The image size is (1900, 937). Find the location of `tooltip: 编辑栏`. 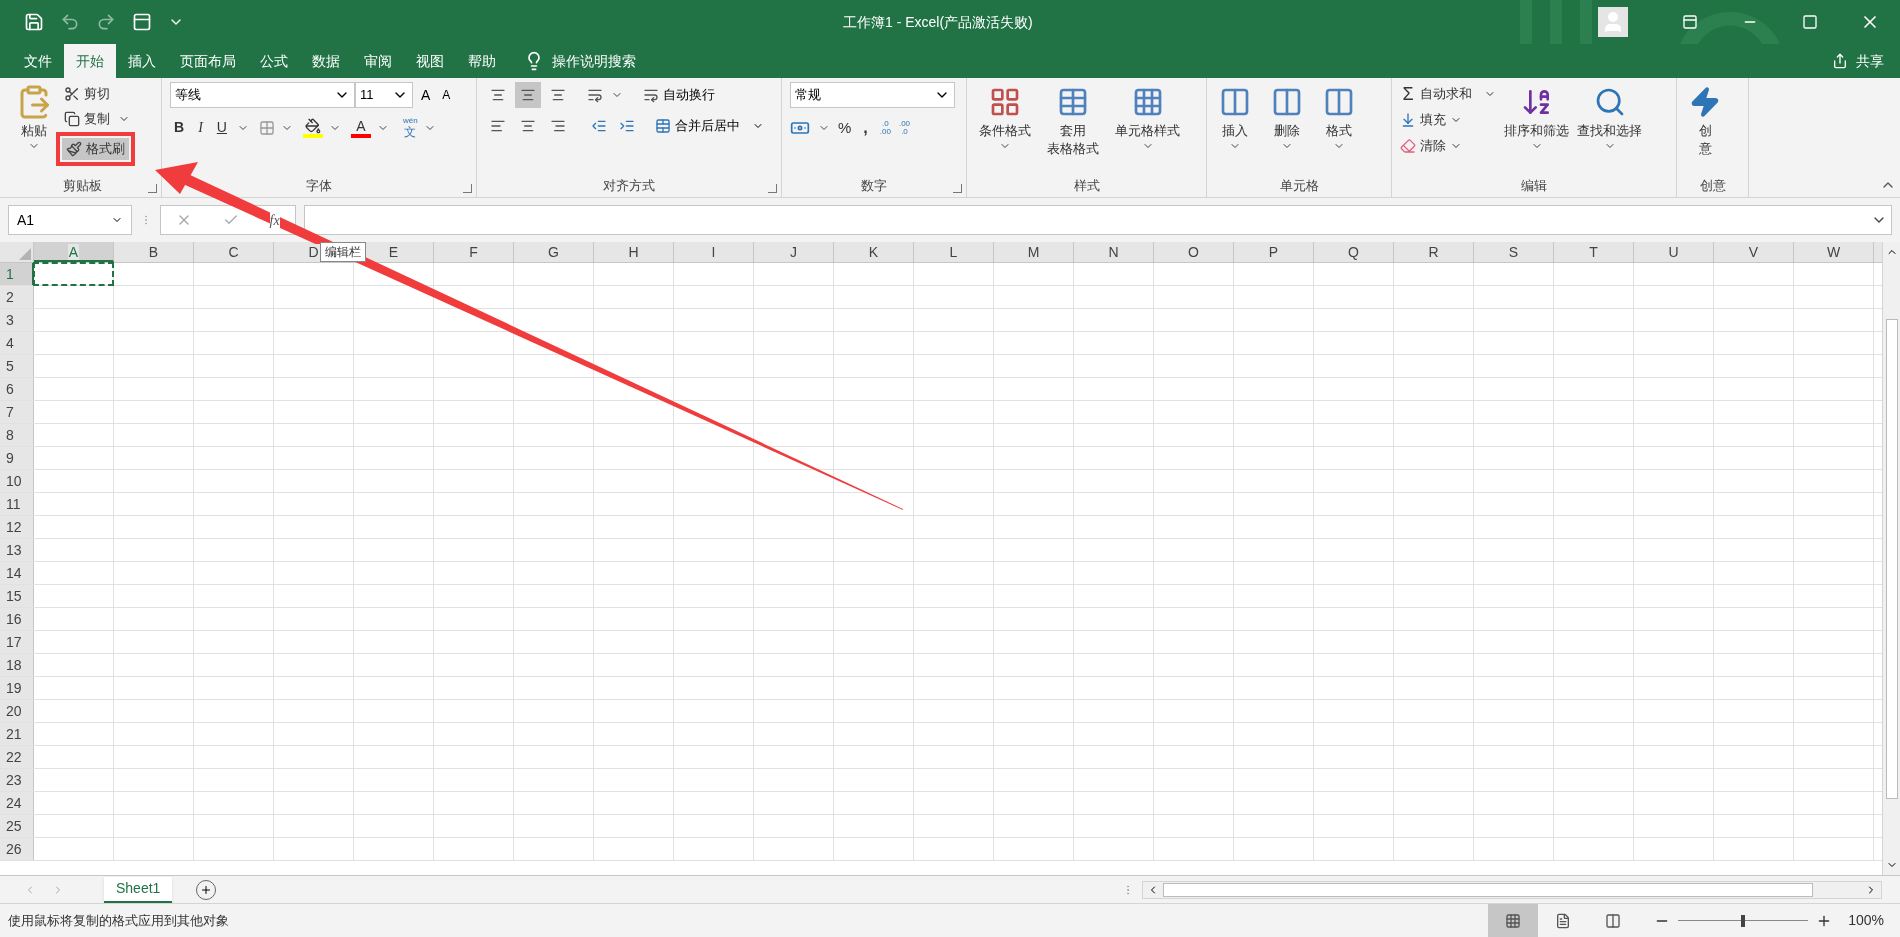

tooltip: 编辑栏 is located at coordinates (343, 252).